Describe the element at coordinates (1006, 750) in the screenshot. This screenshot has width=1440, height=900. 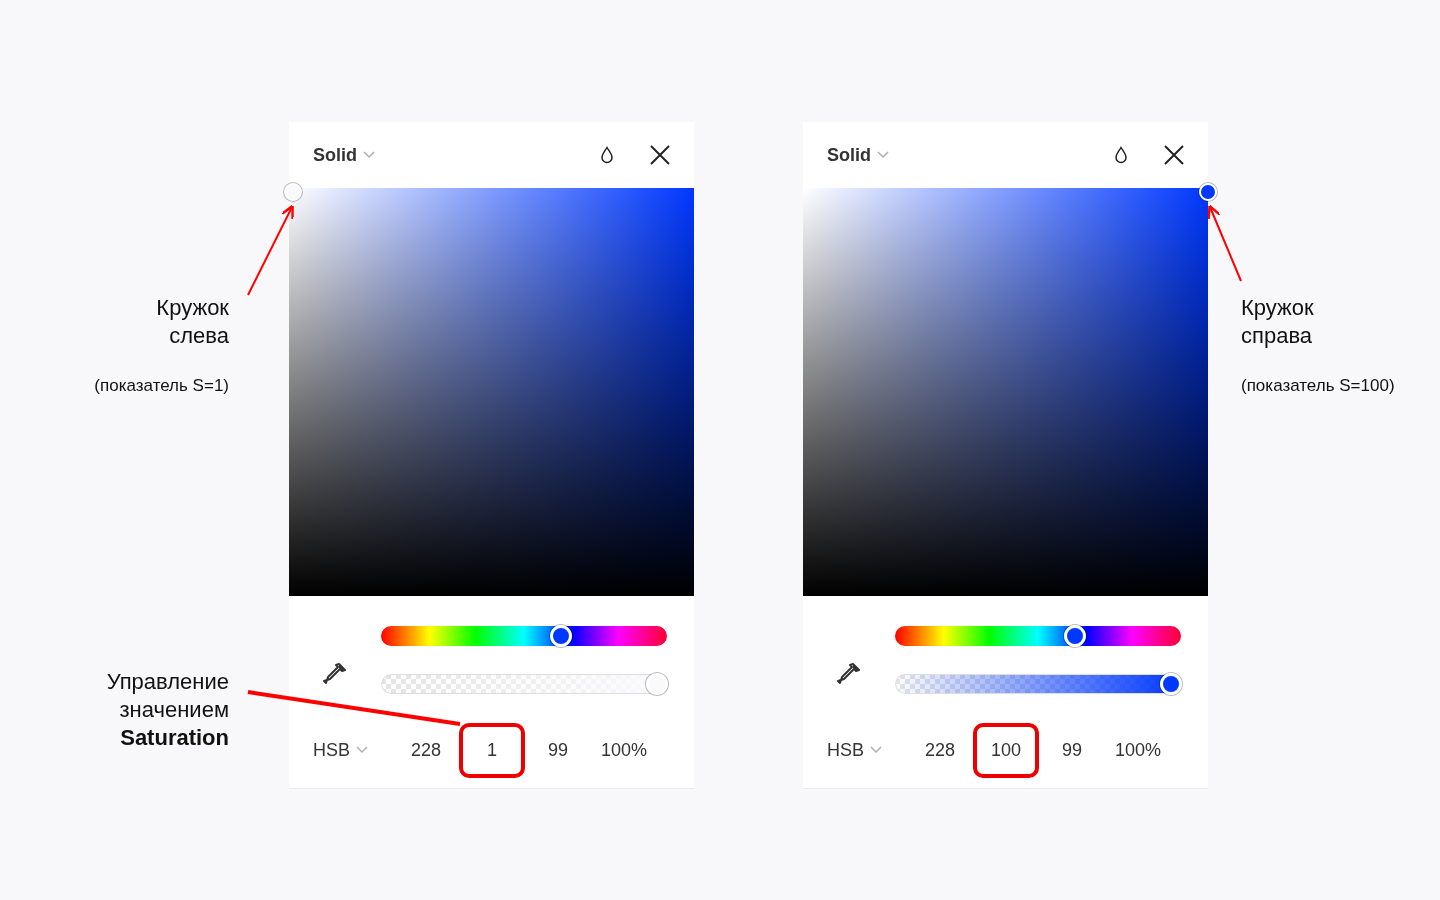
I see `value-field: 100` at that location.